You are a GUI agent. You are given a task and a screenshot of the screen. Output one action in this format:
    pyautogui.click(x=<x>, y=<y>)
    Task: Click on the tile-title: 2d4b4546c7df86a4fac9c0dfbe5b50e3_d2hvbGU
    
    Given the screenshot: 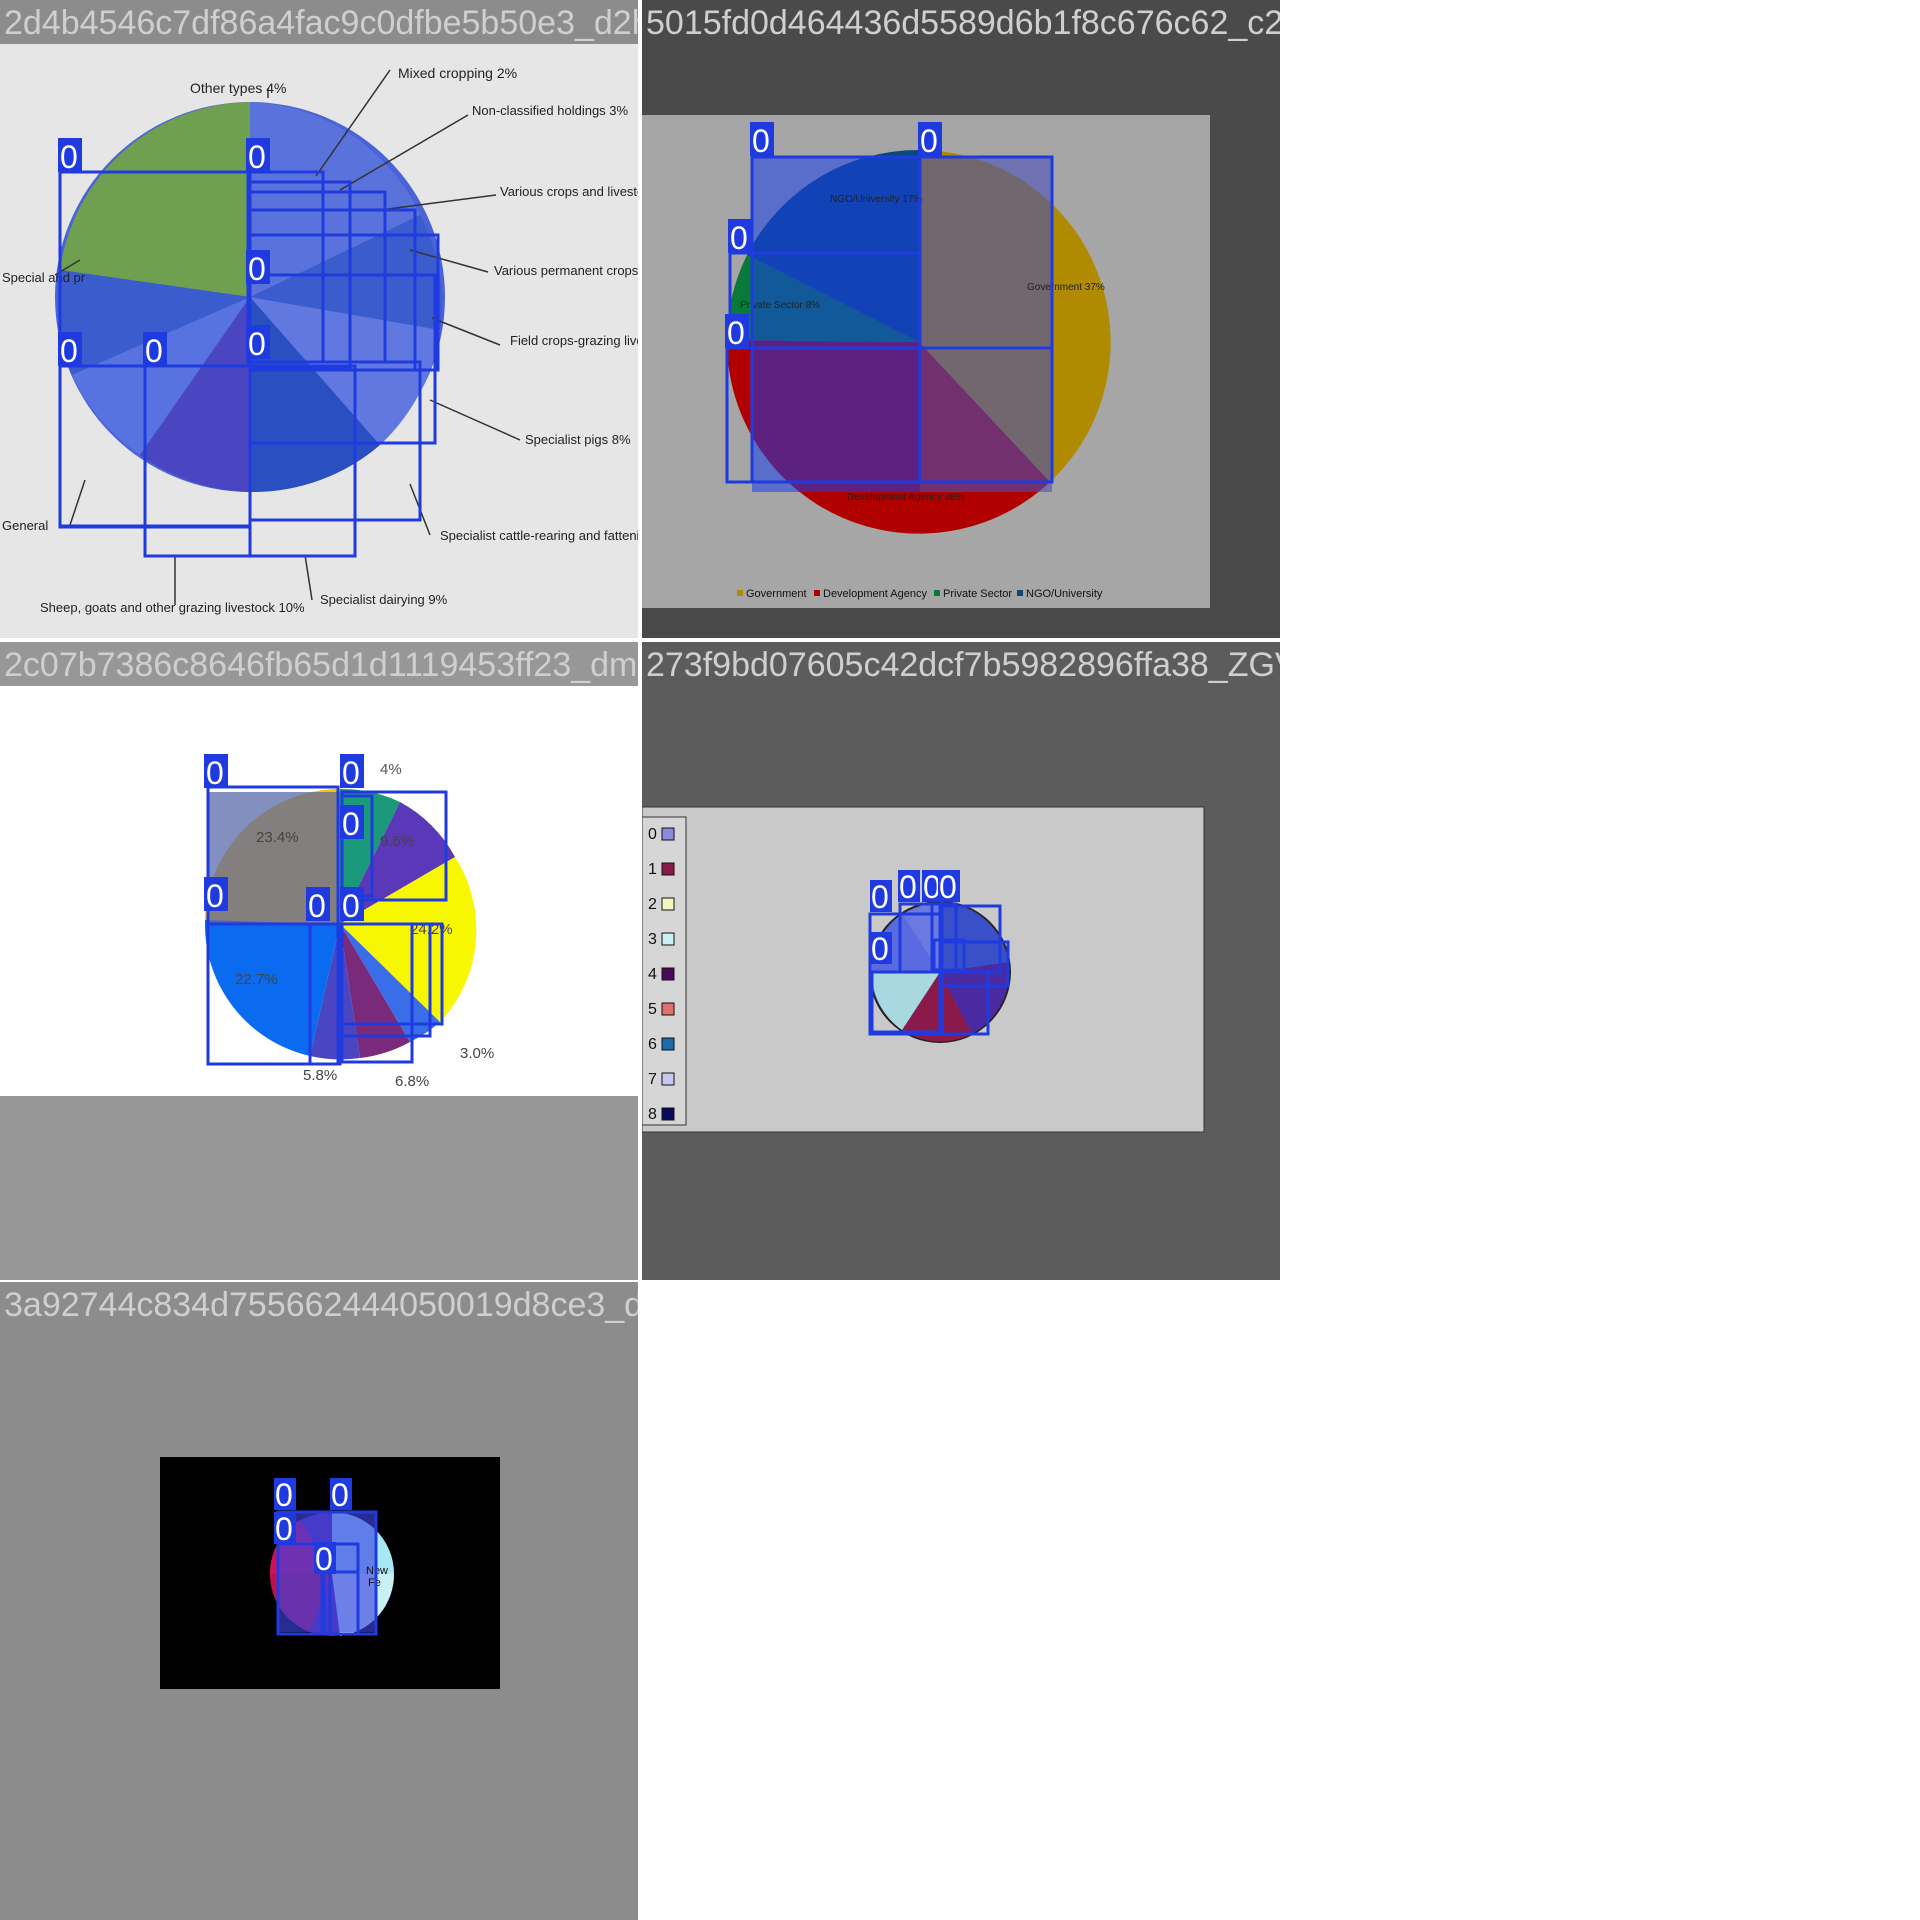 What is the action you would take?
    pyautogui.click(x=321, y=23)
    